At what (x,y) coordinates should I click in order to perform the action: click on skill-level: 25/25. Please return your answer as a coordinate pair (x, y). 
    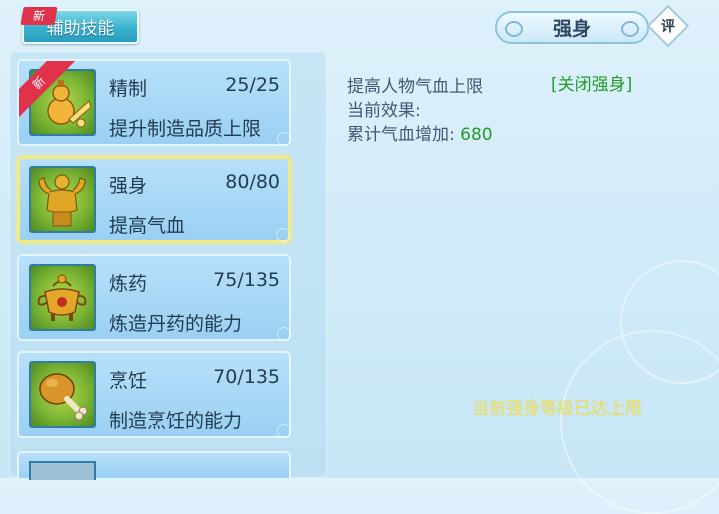
    Looking at the image, I should click on (252, 85).